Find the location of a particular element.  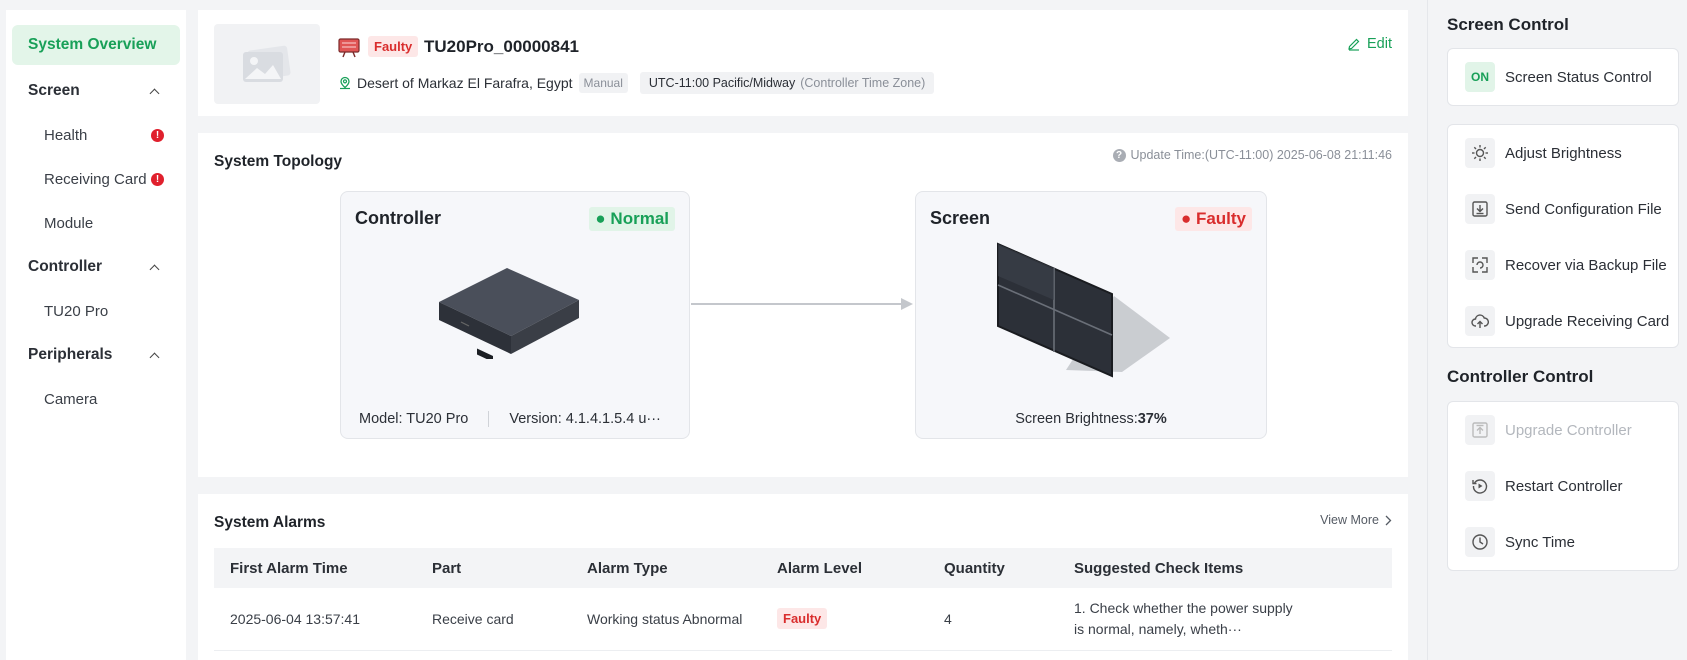

controller-version: Version: 4.1.4.1.5.4 u··· is located at coordinates (585, 419).